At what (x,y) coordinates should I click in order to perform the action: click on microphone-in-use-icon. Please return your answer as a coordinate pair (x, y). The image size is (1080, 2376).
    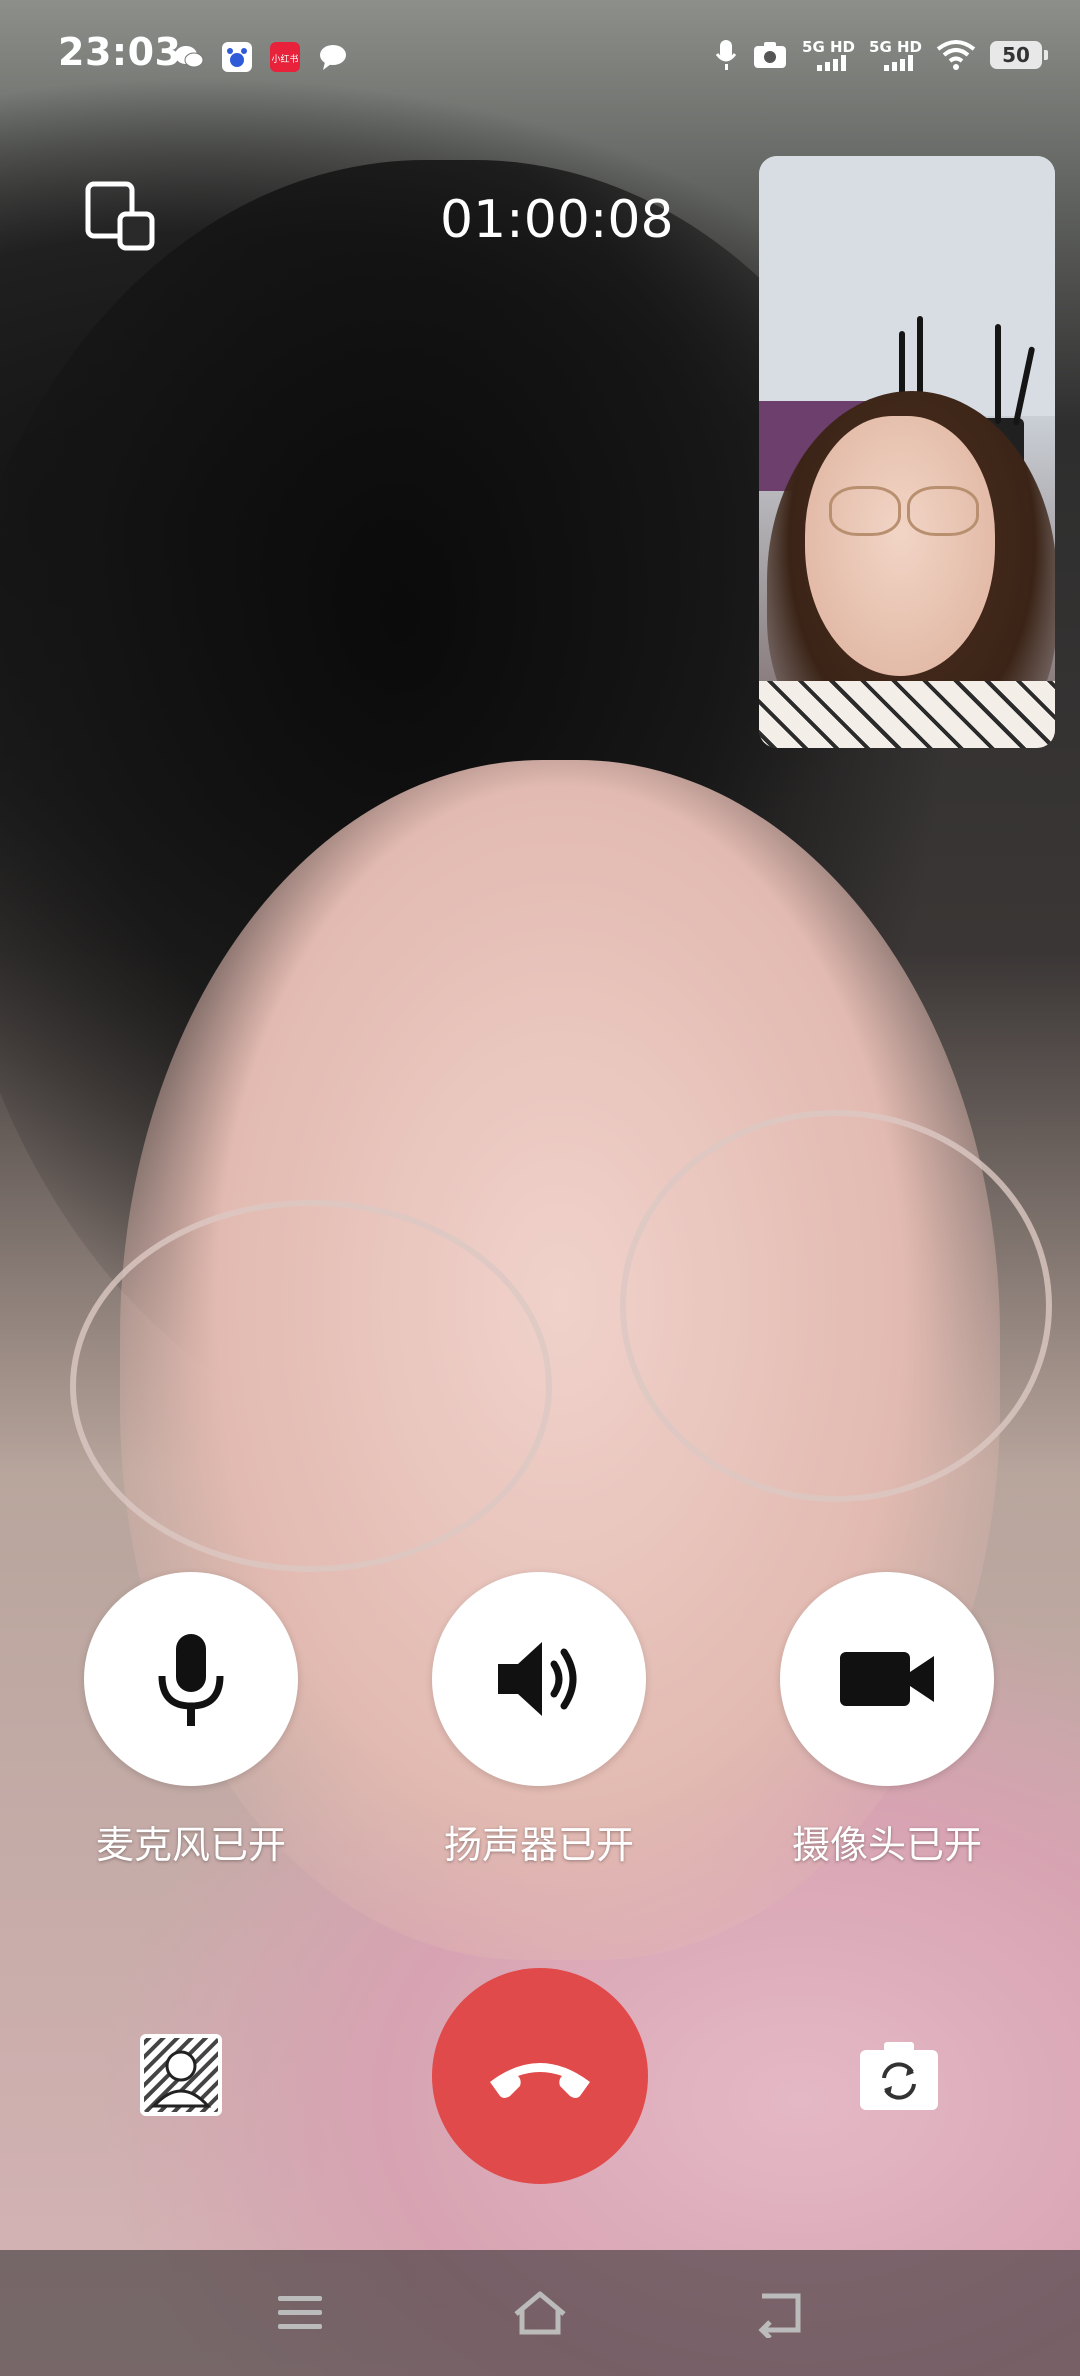
    Looking at the image, I should click on (726, 55).